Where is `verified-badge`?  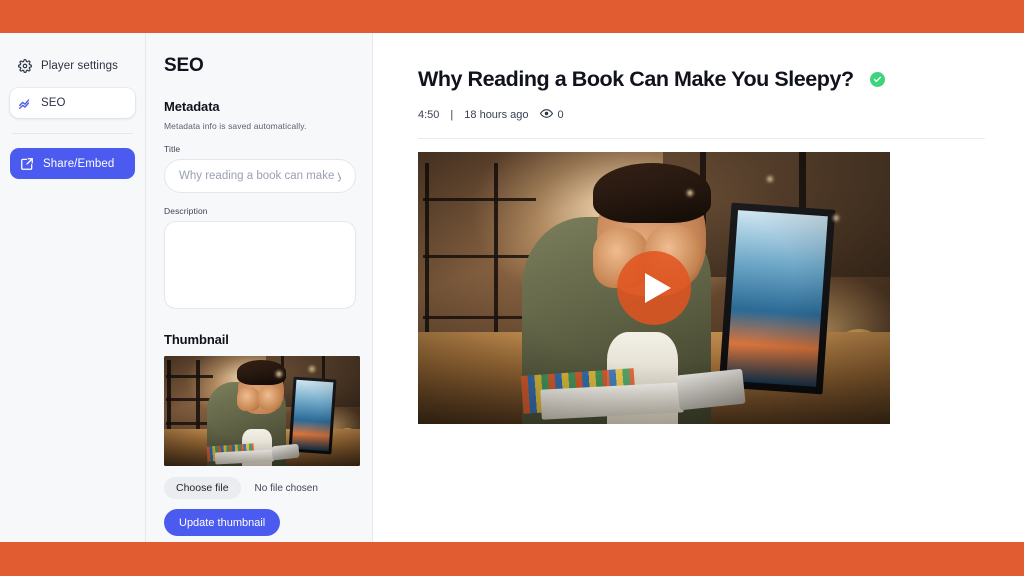 verified-badge is located at coordinates (877, 79).